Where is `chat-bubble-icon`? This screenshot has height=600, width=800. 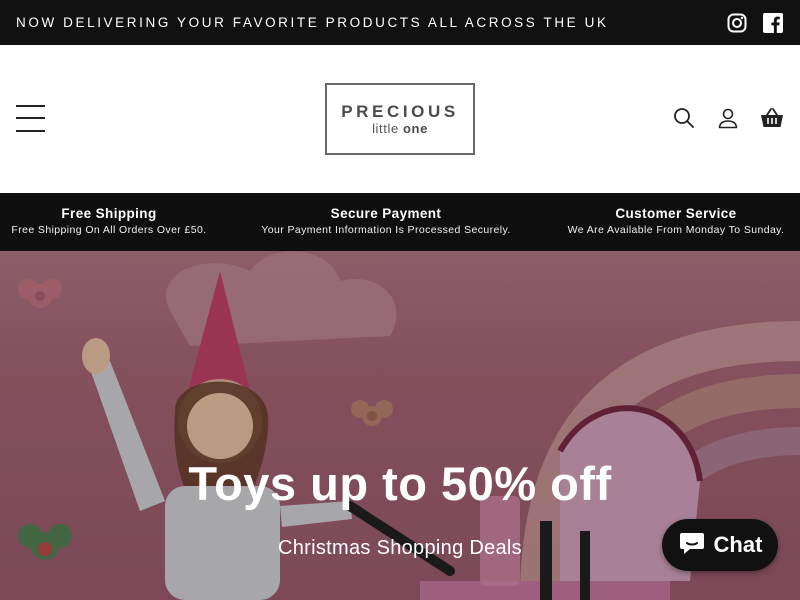
chat-bubble-icon is located at coordinates (692, 545).